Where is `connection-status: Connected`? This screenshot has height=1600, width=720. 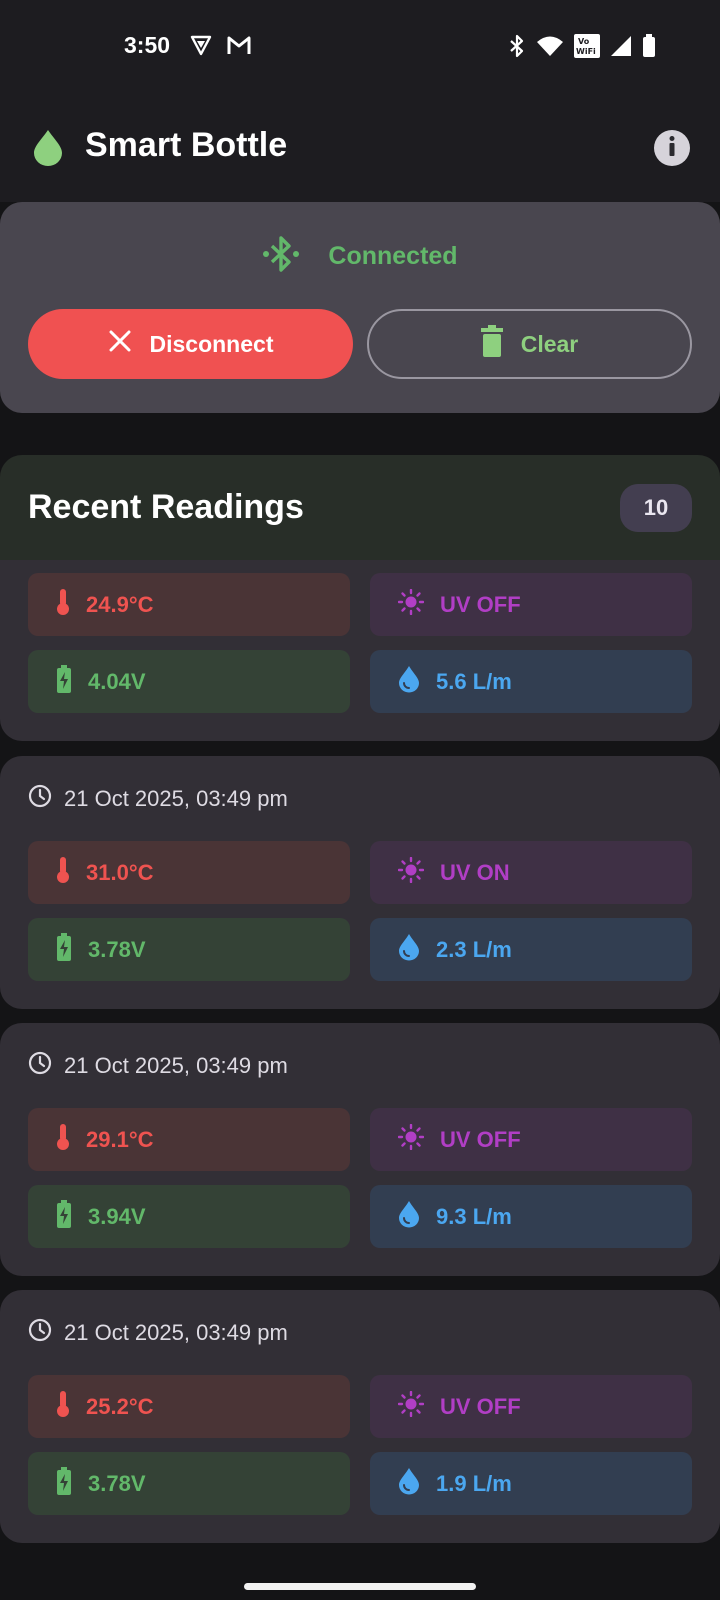
connection-status: Connected is located at coordinates (360, 256).